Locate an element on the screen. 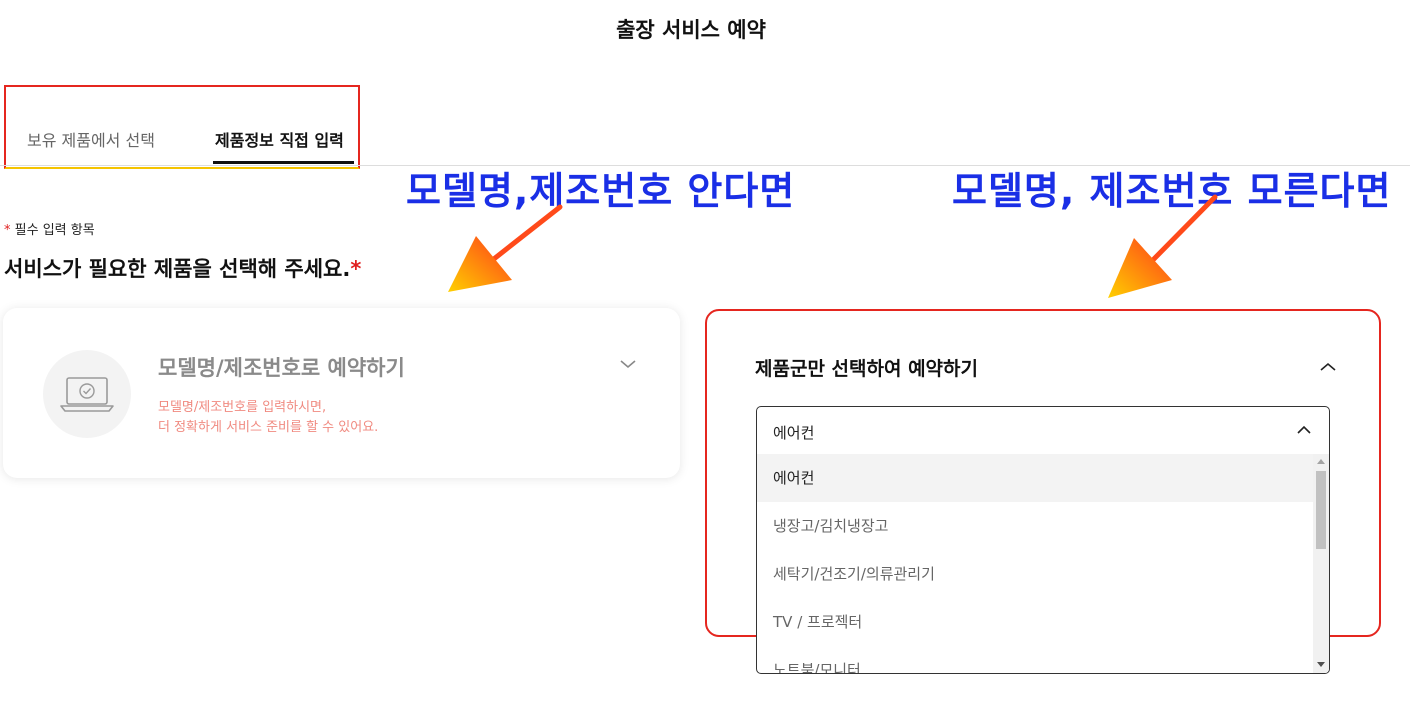  card-model-desc: 모델명/제조번호를 입력하시면, 더 정확하게 서비스 준비를 할 수 있어요. is located at coordinates (268, 418).